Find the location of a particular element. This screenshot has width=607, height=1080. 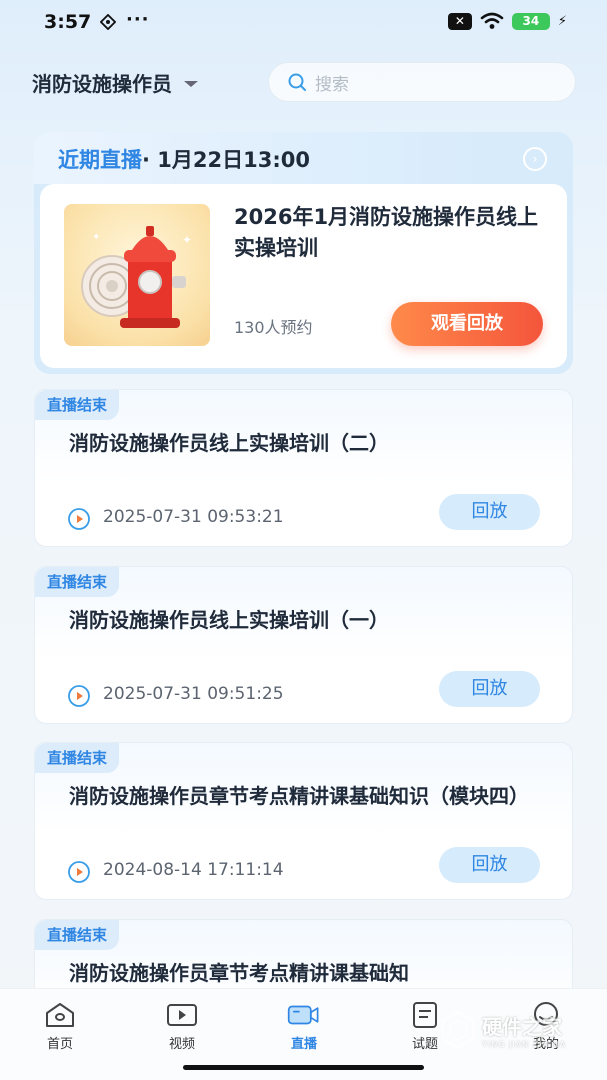

list-item-time: 2025-07-31 09:51:25 is located at coordinates (193, 694).